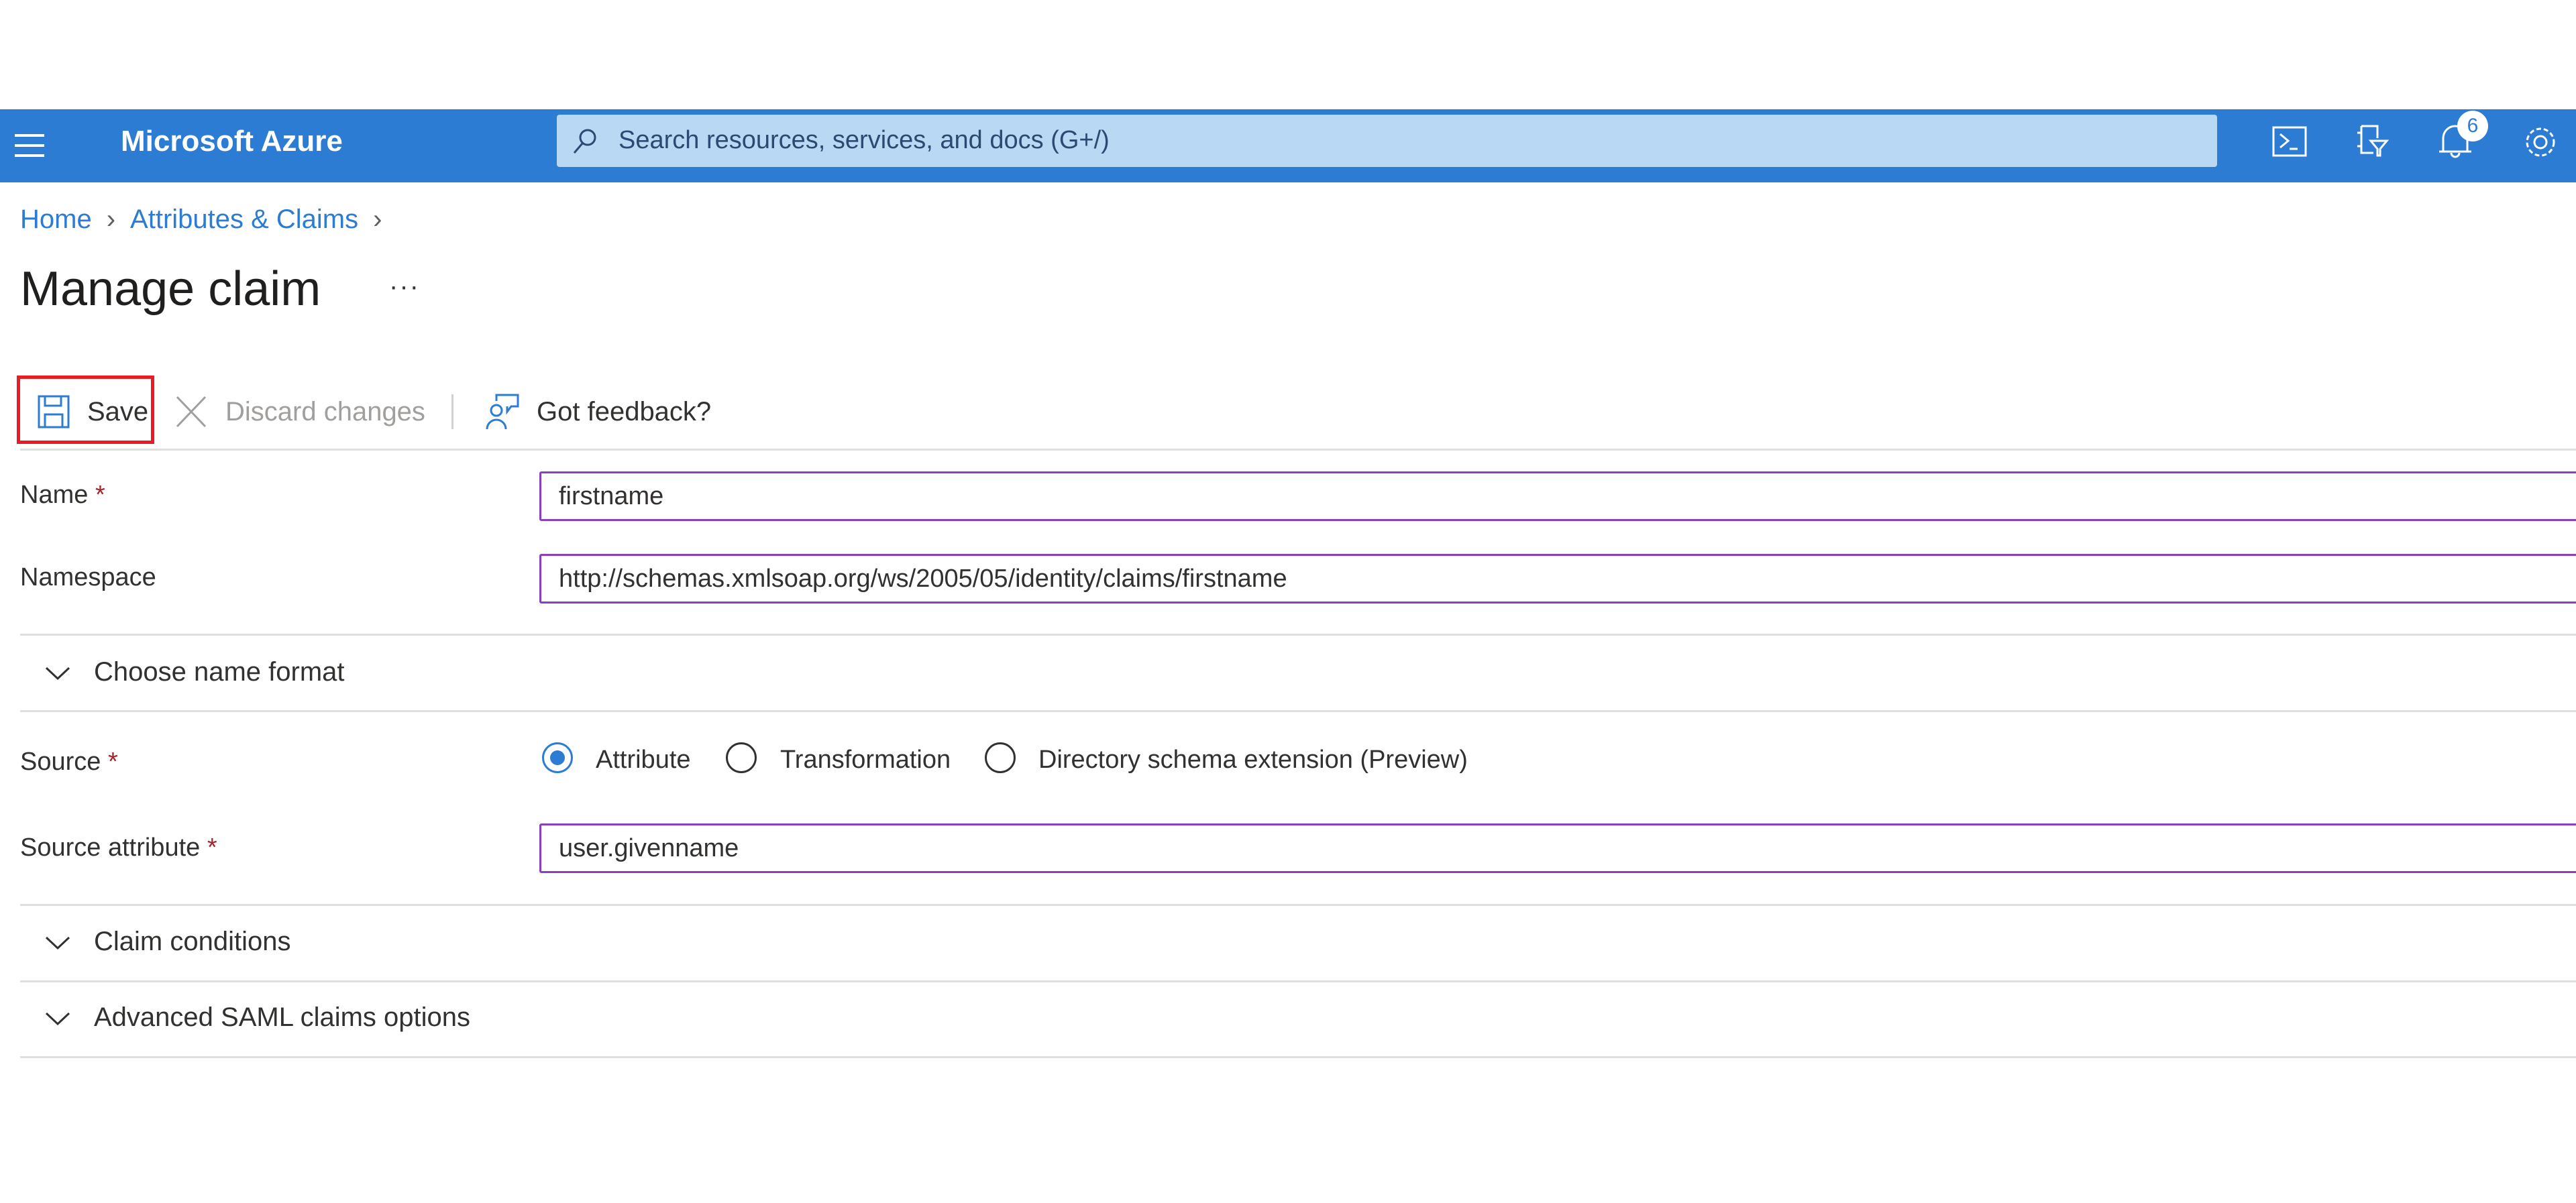  Describe the element at coordinates (643, 760) in the screenshot. I see `radio-attribute-label: Attribute` at that location.